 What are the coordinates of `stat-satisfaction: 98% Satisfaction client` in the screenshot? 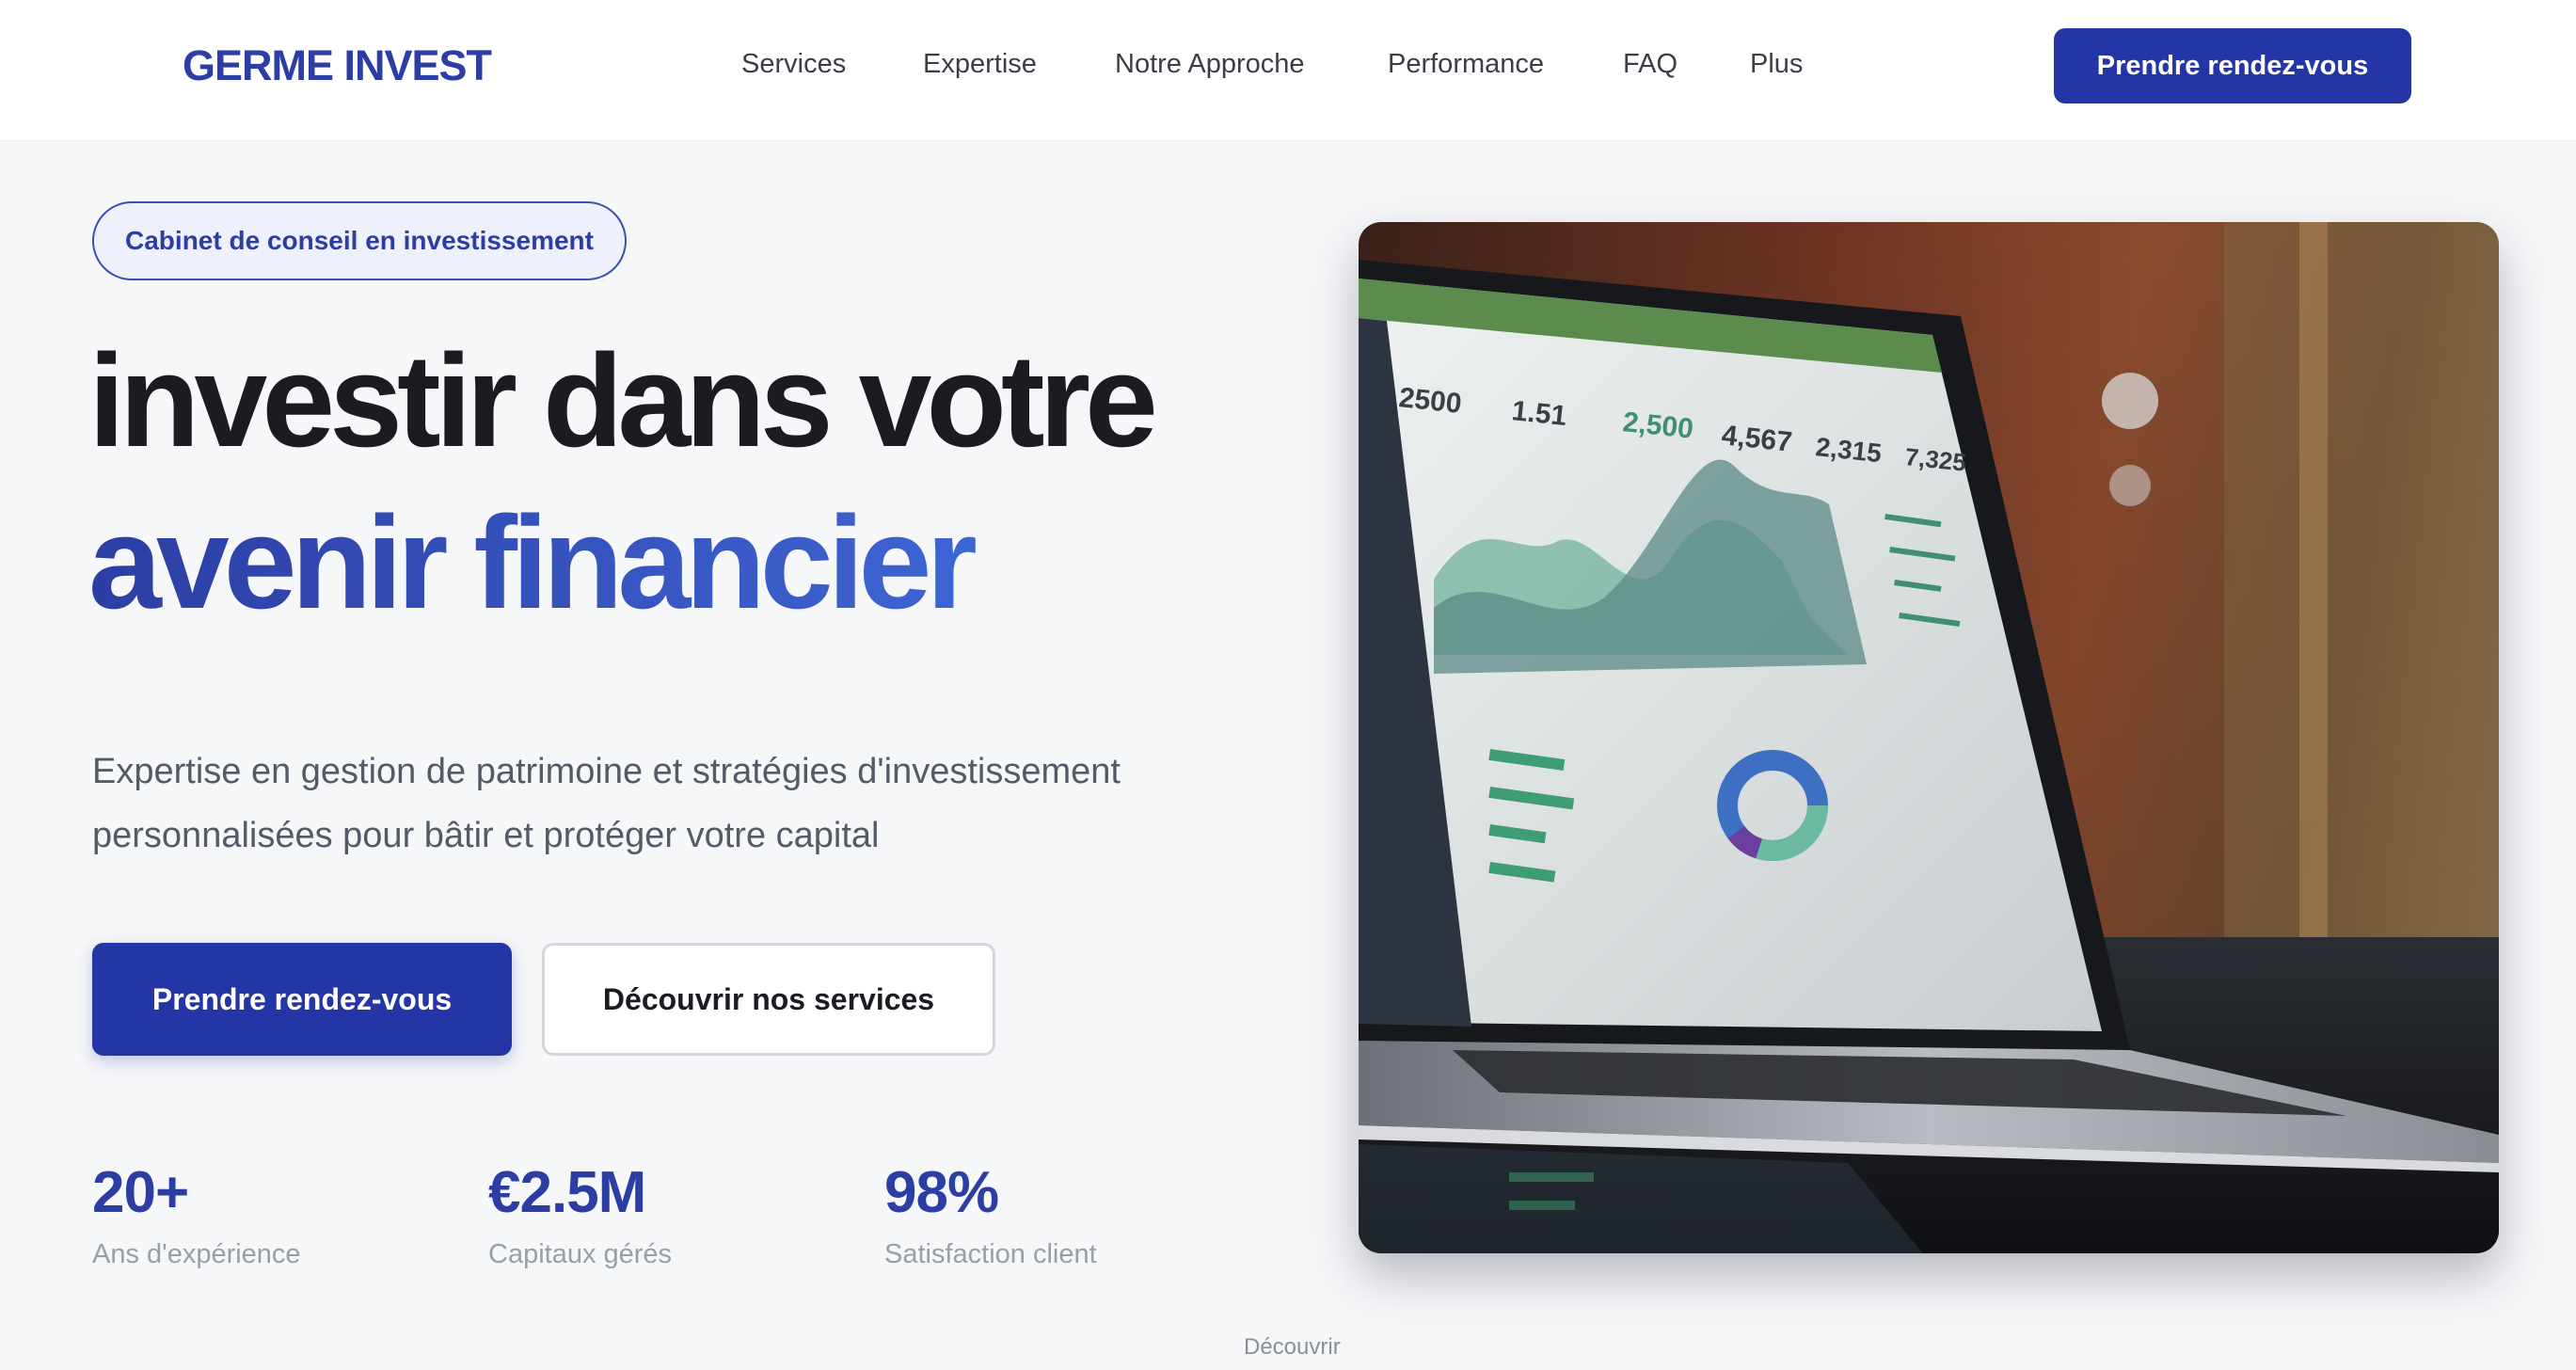 It's located at (990, 1214).